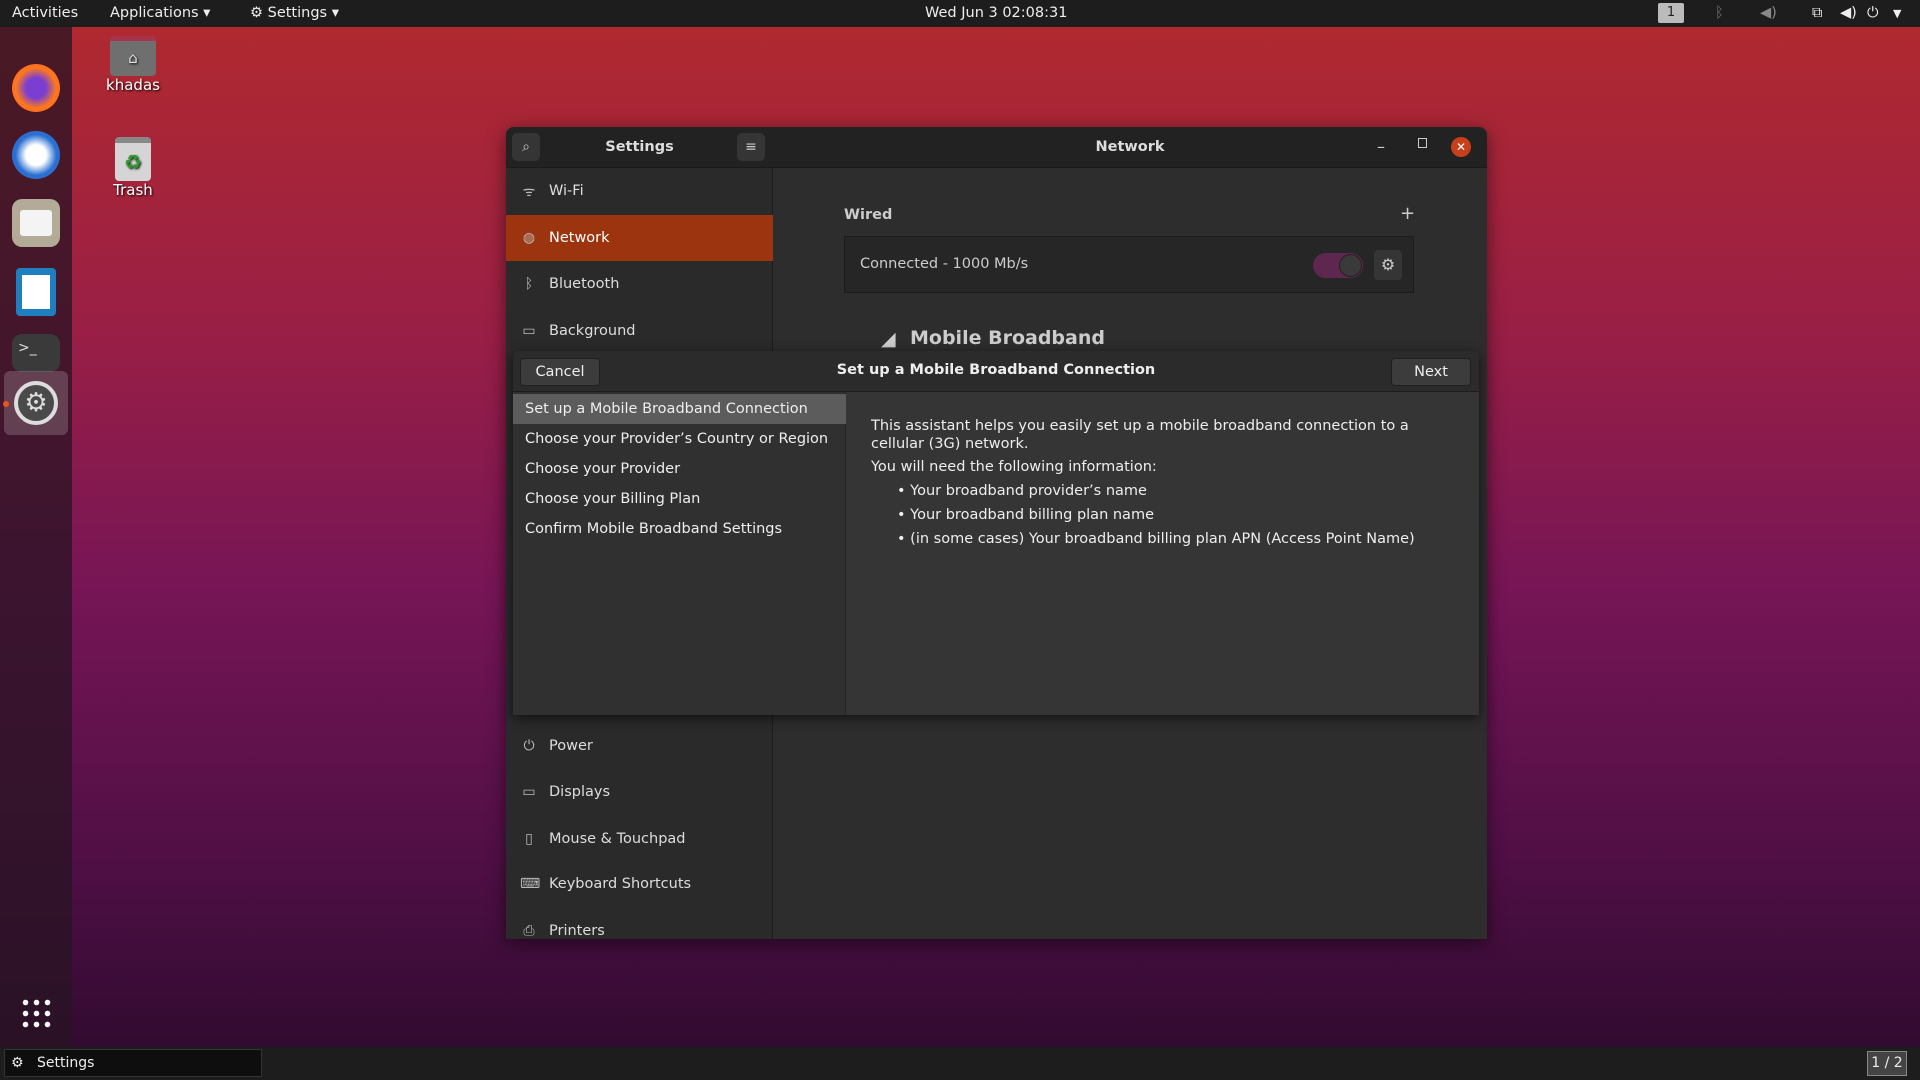  Describe the element at coordinates (133, 1063) in the screenshot. I see `taskbar-settings-window: ⚙ Settings` at that location.